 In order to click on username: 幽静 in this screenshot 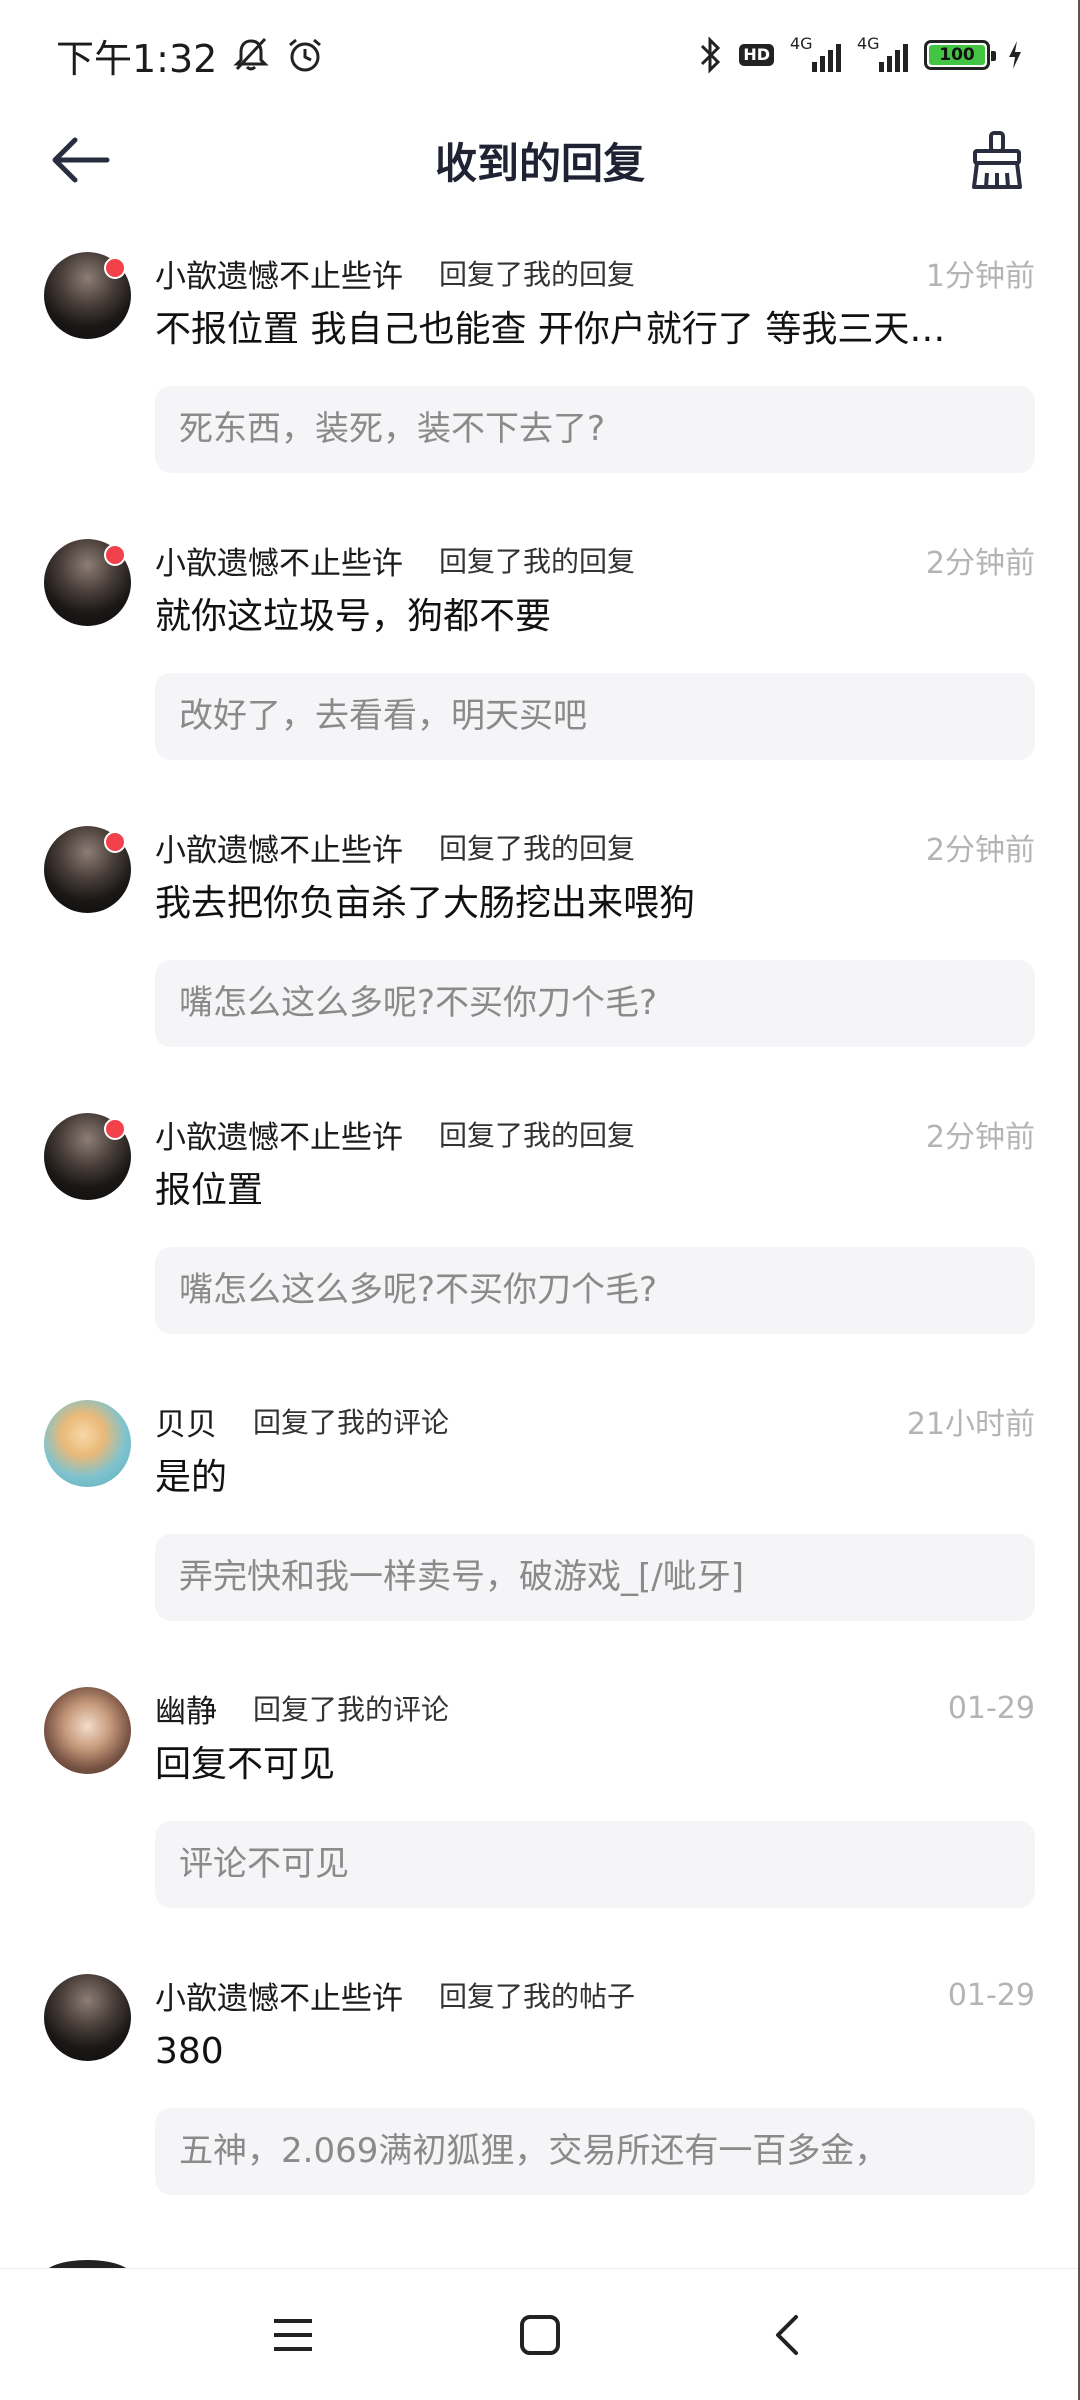, I will do `click(186, 1708)`.